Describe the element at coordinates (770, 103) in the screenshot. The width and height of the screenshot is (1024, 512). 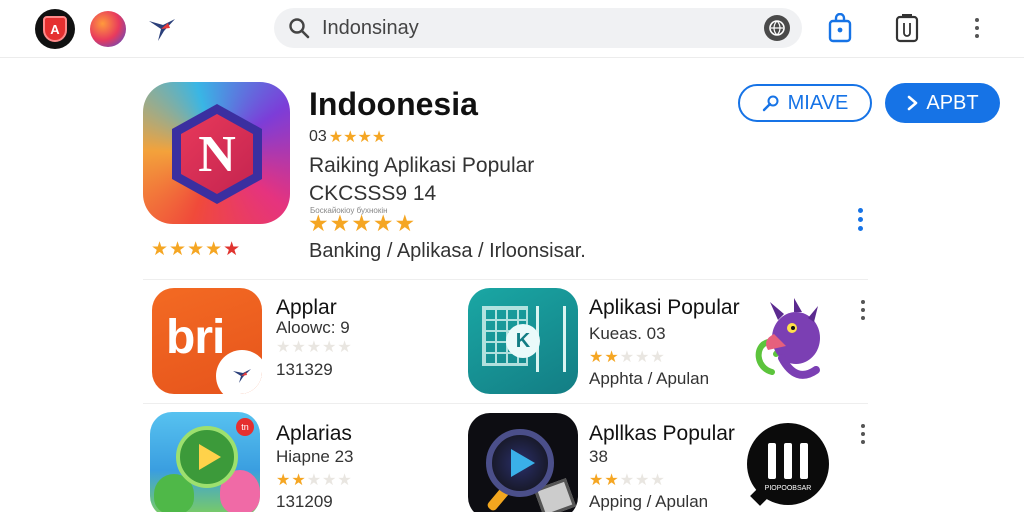
I see `key-icon` at that location.